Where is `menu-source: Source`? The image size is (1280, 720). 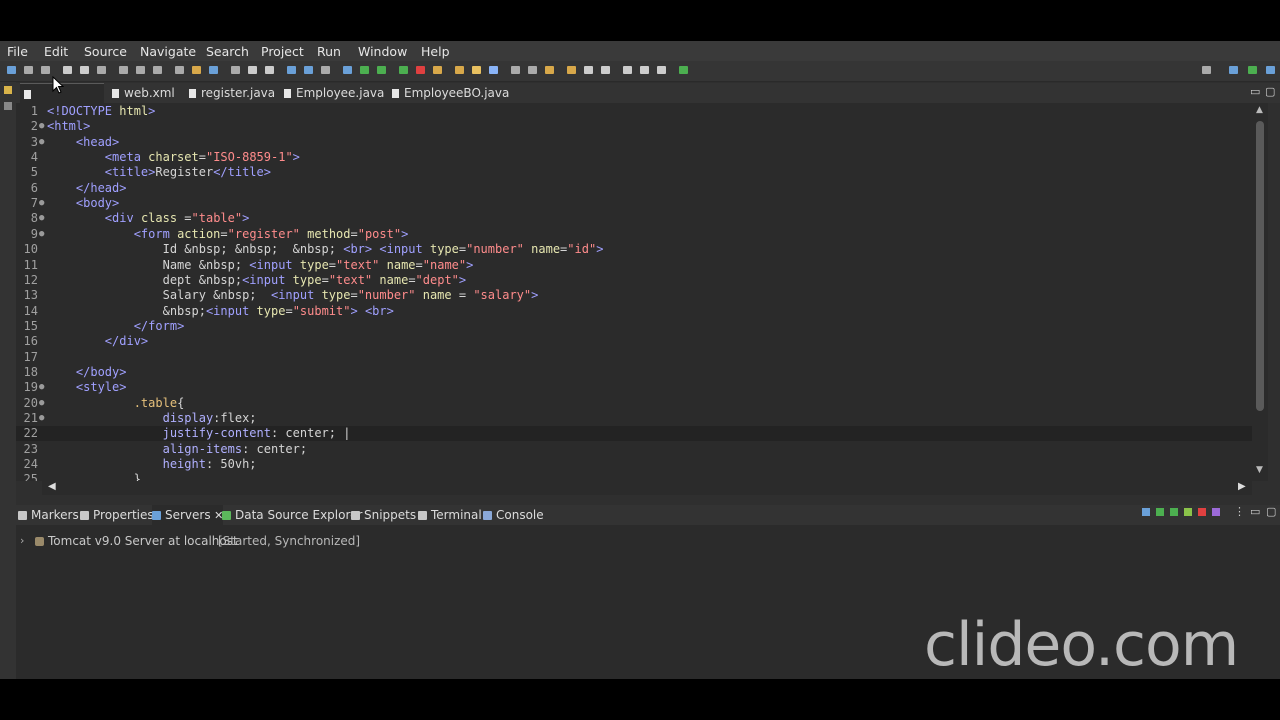
menu-source: Source is located at coordinates (105, 51).